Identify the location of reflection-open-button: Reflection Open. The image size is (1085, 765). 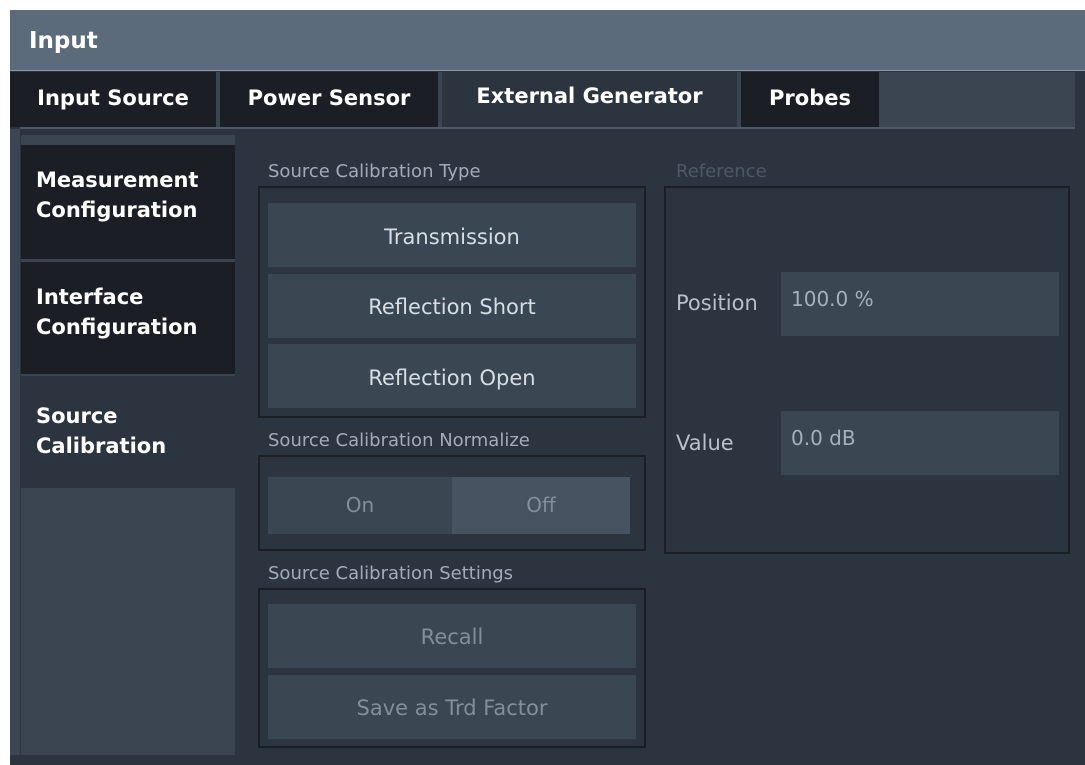
(452, 376).